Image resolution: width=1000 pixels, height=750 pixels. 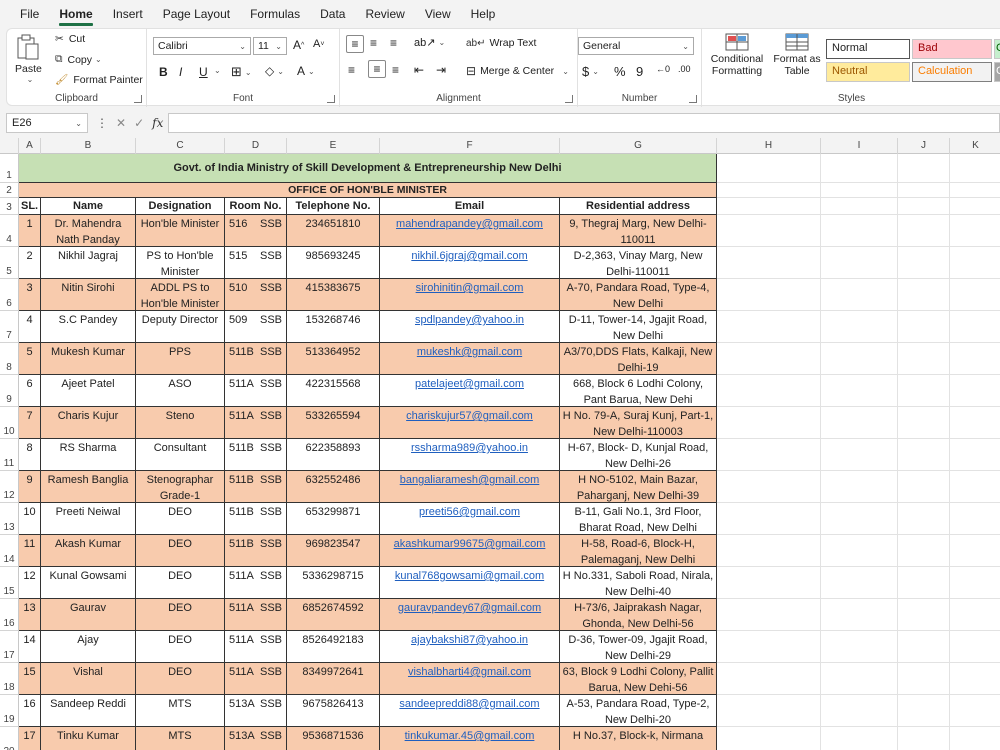 What do you see at coordinates (75, 14) in the screenshot?
I see `menu-home: Home` at bounding box center [75, 14].